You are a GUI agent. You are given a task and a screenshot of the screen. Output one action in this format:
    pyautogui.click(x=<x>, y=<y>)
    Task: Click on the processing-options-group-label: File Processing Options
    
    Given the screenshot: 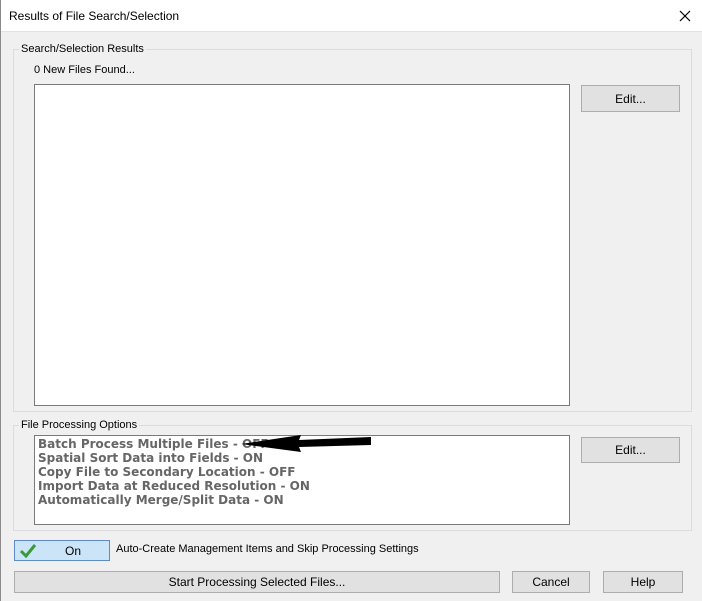 What is the action you would take?
    pyautogui.click(x=79, y=425)
    